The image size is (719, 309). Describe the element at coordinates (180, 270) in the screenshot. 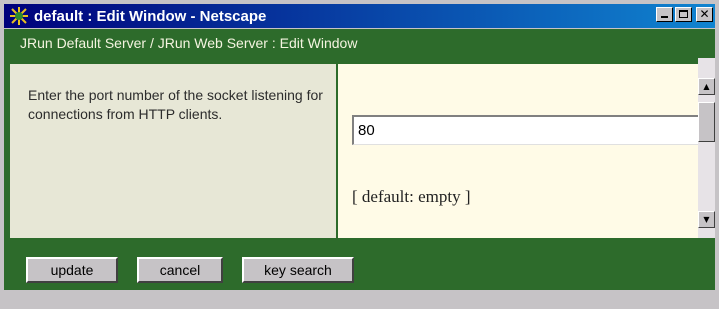

I see `cancel-button: cancel` at that location.